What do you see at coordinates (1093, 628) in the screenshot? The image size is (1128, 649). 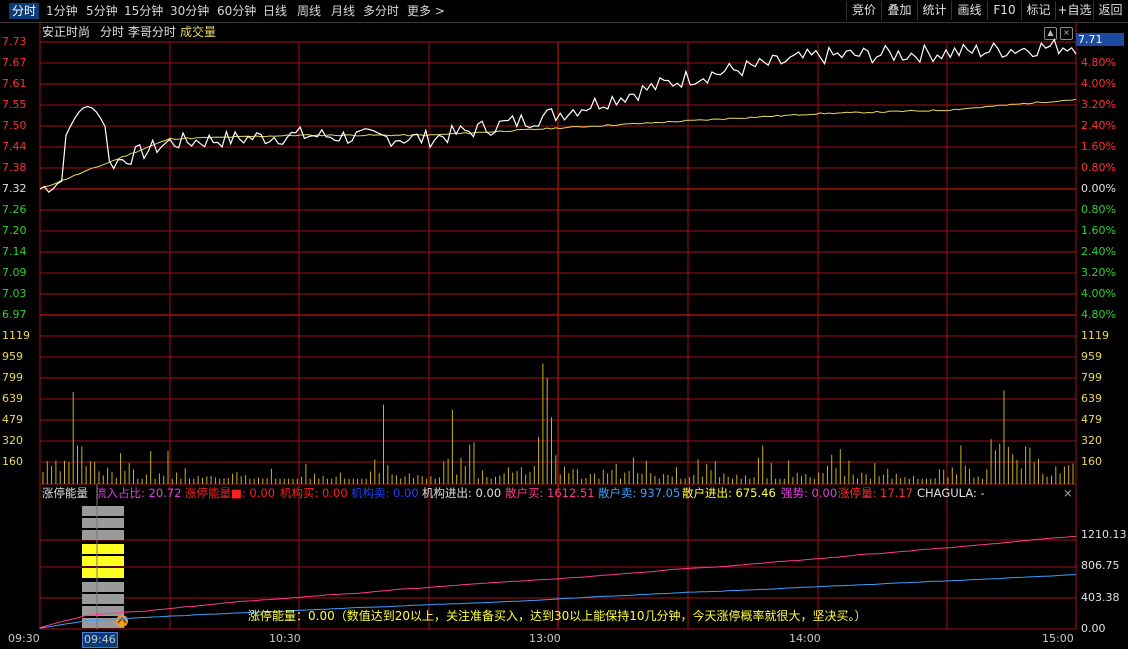 I see `indicator-tick: 0.00` at bounding box center [1093, 628].